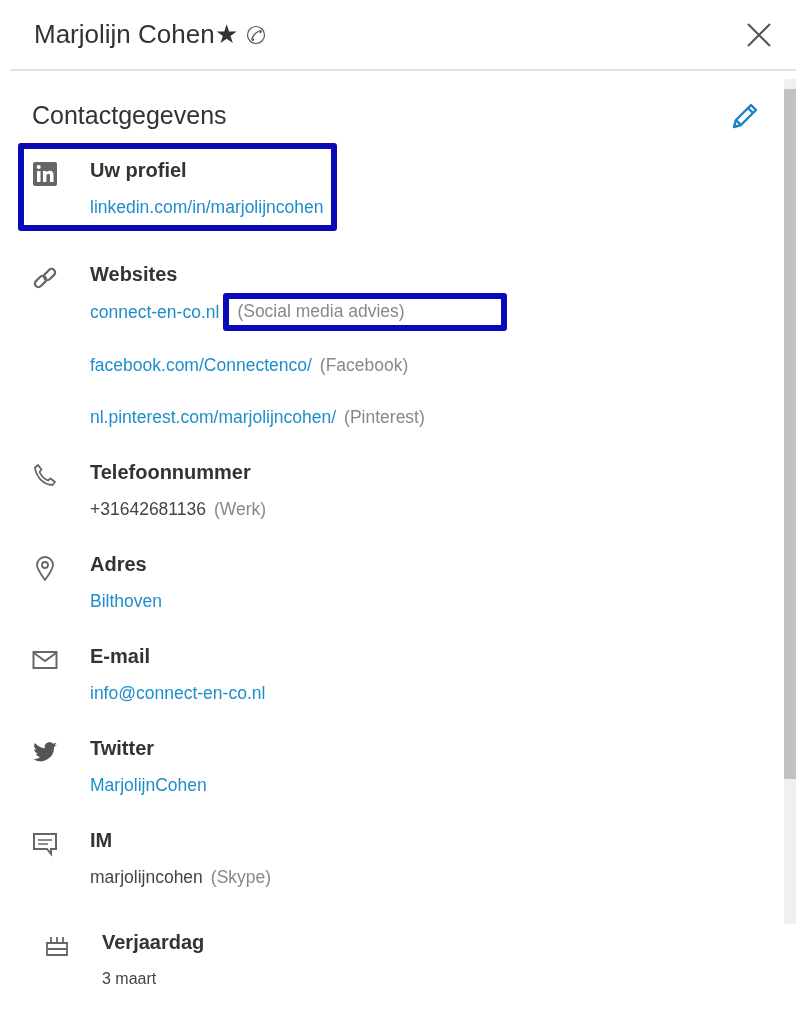  I want to click on link: connect-en-co.nl, so click(155, 311).